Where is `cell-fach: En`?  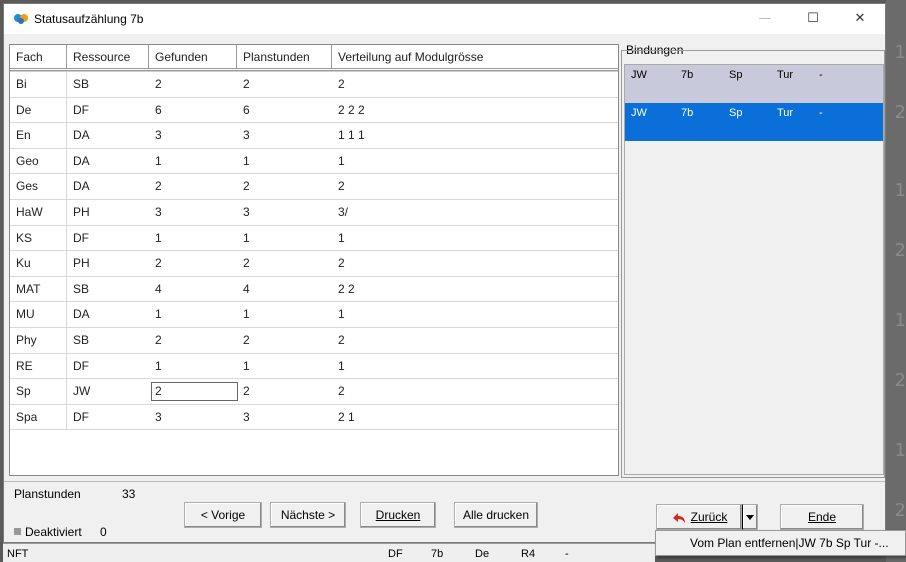
cell-fach: En is located at coordinates (38, 135).